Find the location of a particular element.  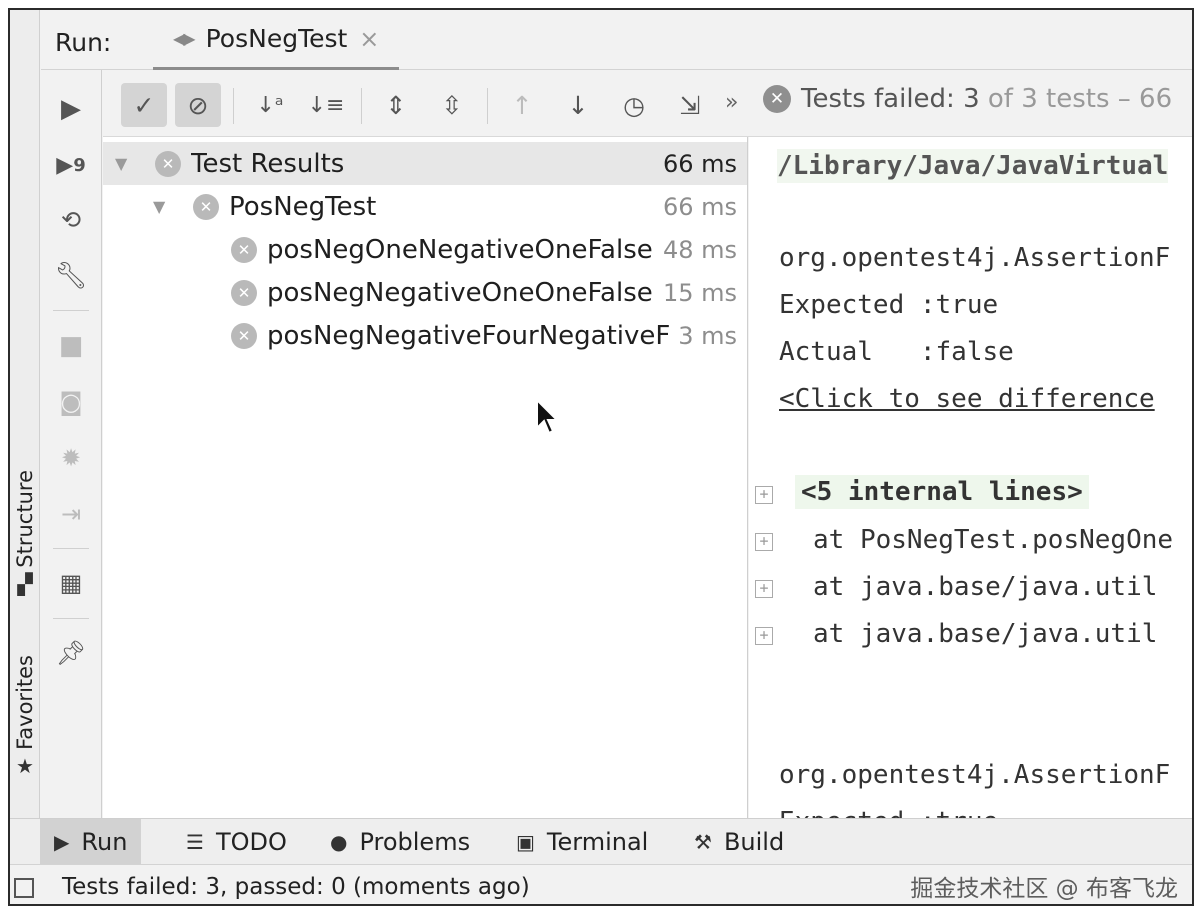

favorites-tab-label: Favorites is located at coordinates (25, 702).